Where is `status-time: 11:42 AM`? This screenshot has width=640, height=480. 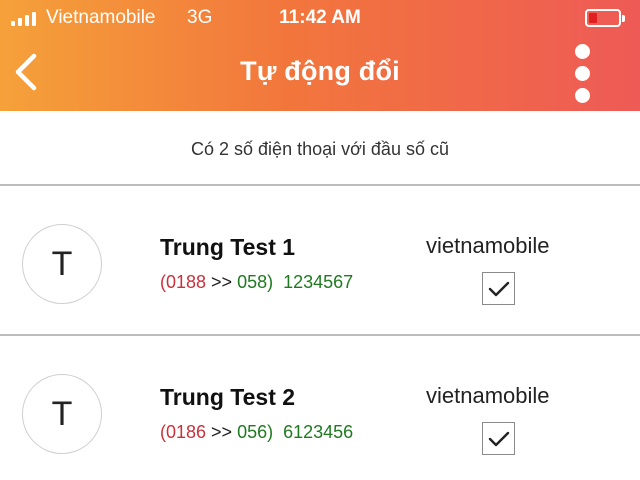 status-time: 11:42 AM is located at coordinates (320, 17).